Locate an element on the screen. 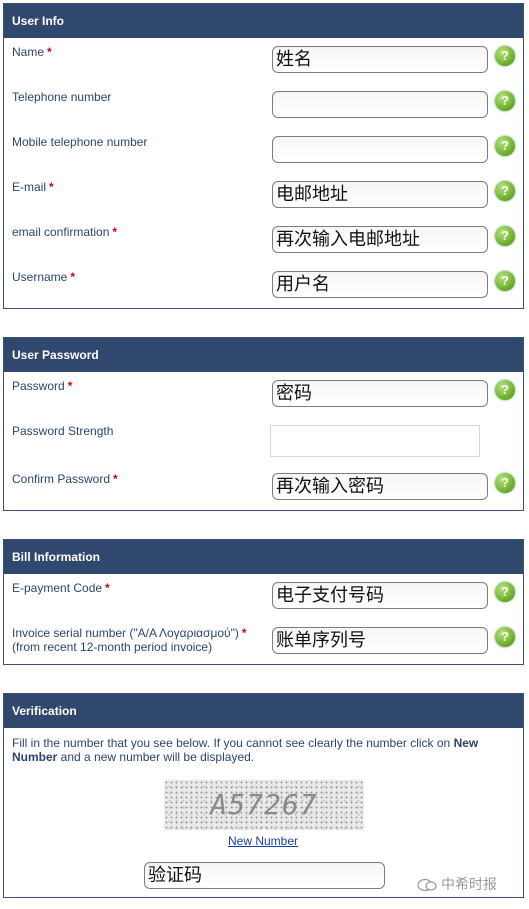  invoice-field: 账单序列号 is located at coordinates (380, 640).